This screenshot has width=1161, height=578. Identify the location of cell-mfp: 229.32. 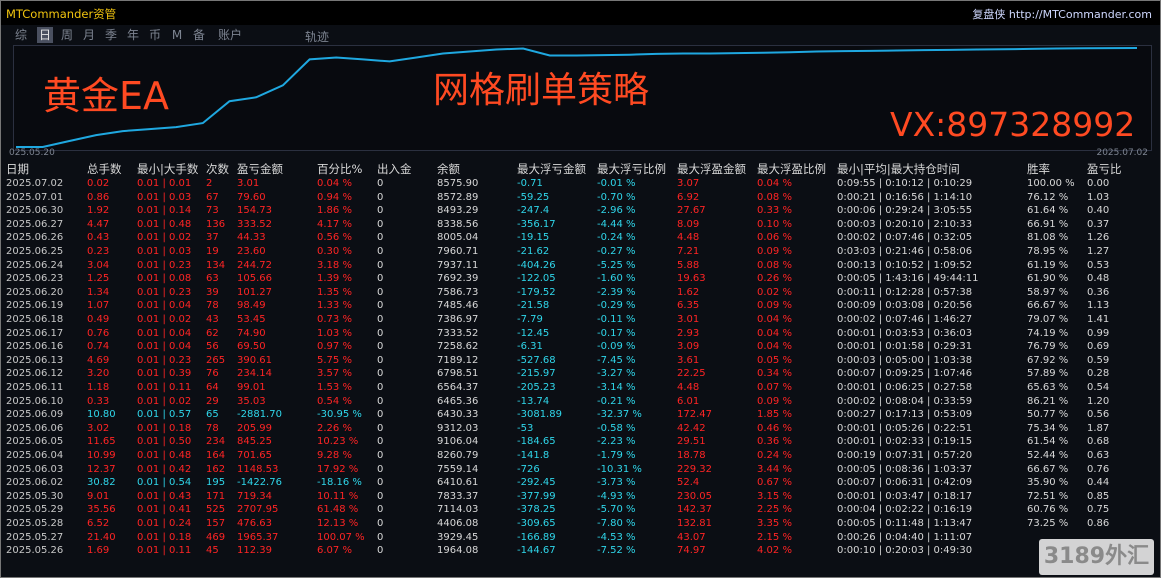
(694, 469).